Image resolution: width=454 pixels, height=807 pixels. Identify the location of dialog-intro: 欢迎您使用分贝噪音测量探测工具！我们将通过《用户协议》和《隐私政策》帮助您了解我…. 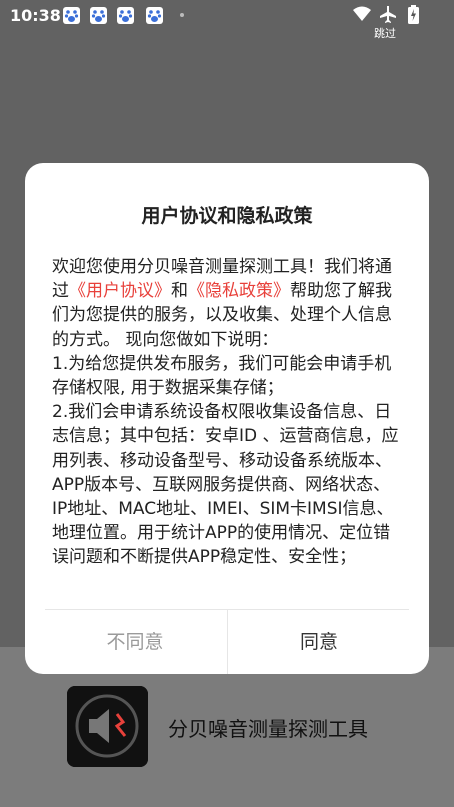
(228, 303).